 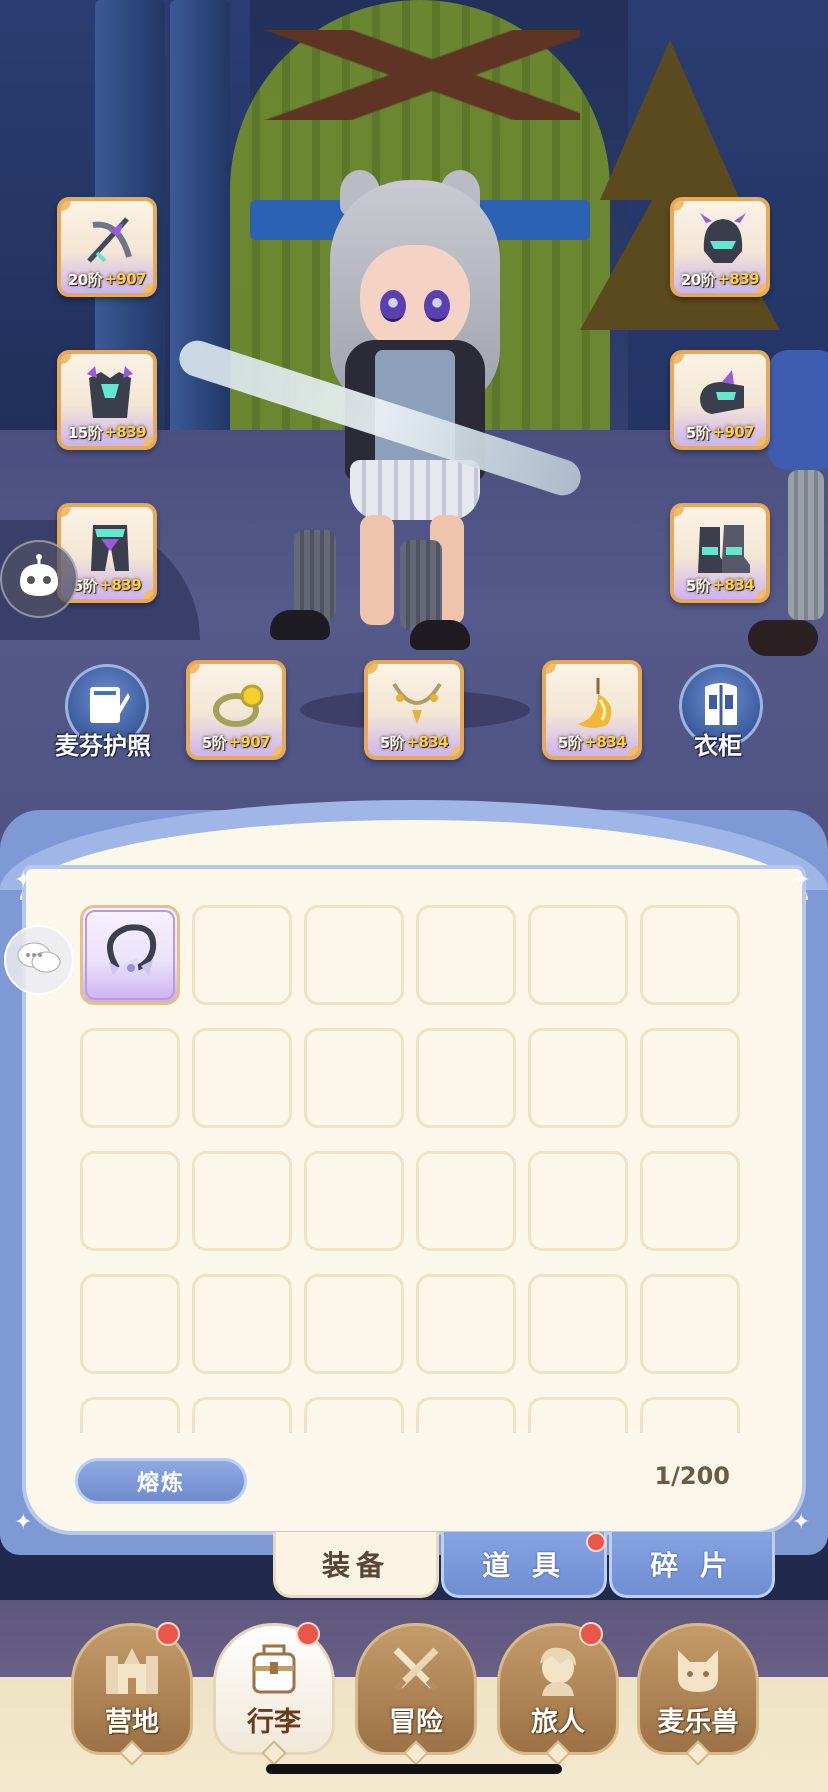 I want to click on nav-travelers-badge, so click(x=591, y=1634).